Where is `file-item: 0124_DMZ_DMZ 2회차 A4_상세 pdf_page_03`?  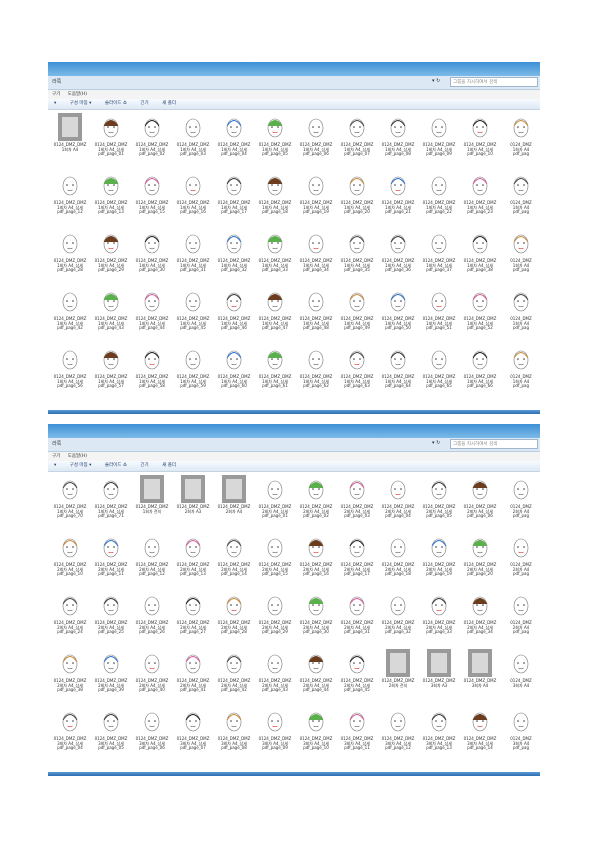
file-item: 0124_DMZ_DMZ 2회차 A4_상세 pdf_page_03 is located at coordinates (357, 503).